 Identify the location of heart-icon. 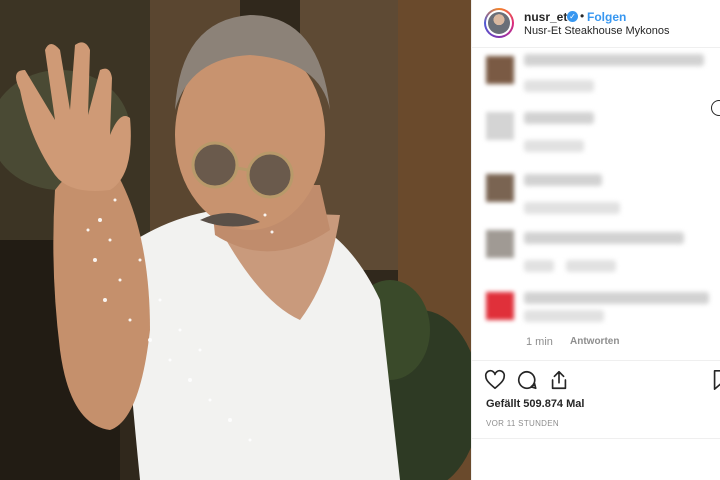
(495, 380).